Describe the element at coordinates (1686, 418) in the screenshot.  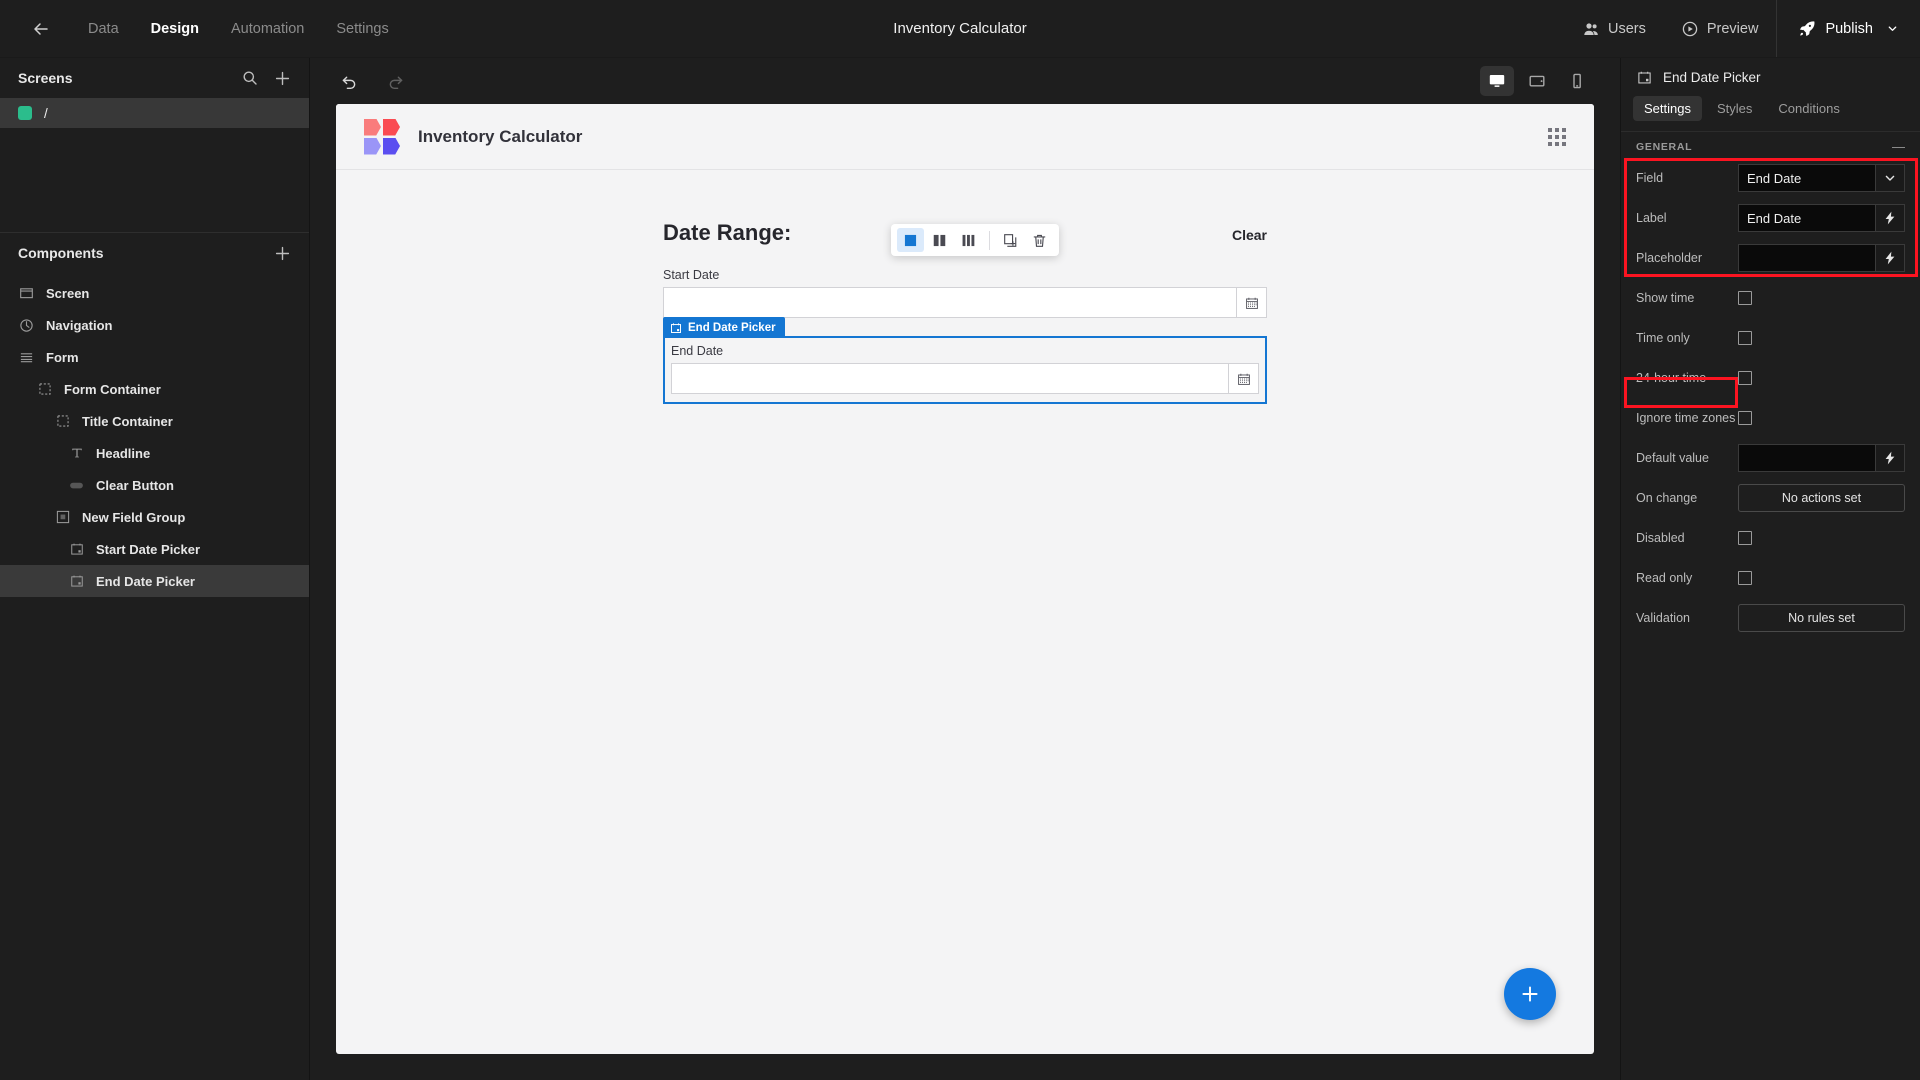
I see `row-label: Ignore time zones` at that location.